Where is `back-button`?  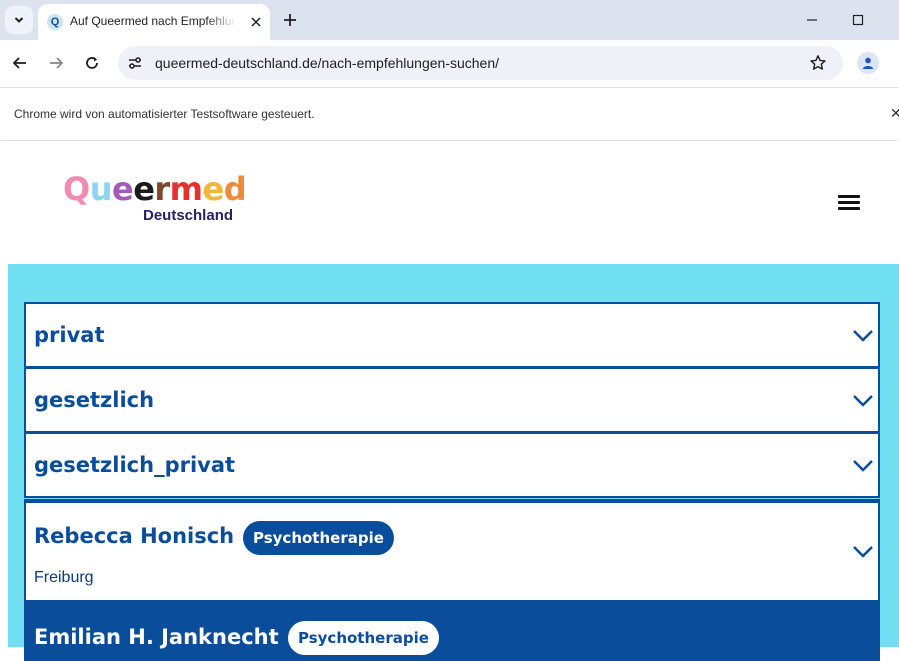
back-button is located at coordinates (20, 63).